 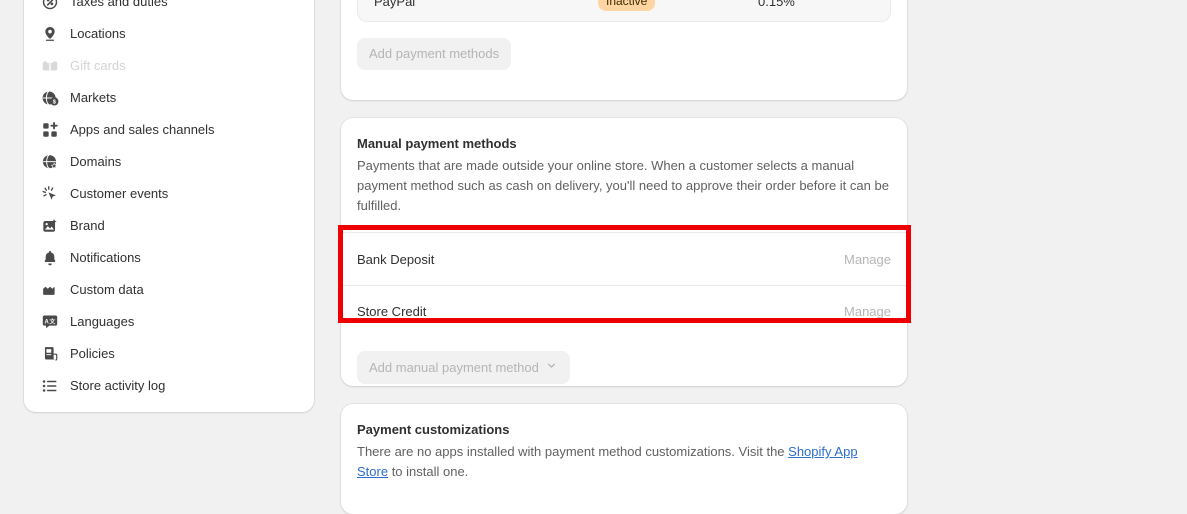 I want to click on languages-icon: A 文, so click(x=50, y=322).